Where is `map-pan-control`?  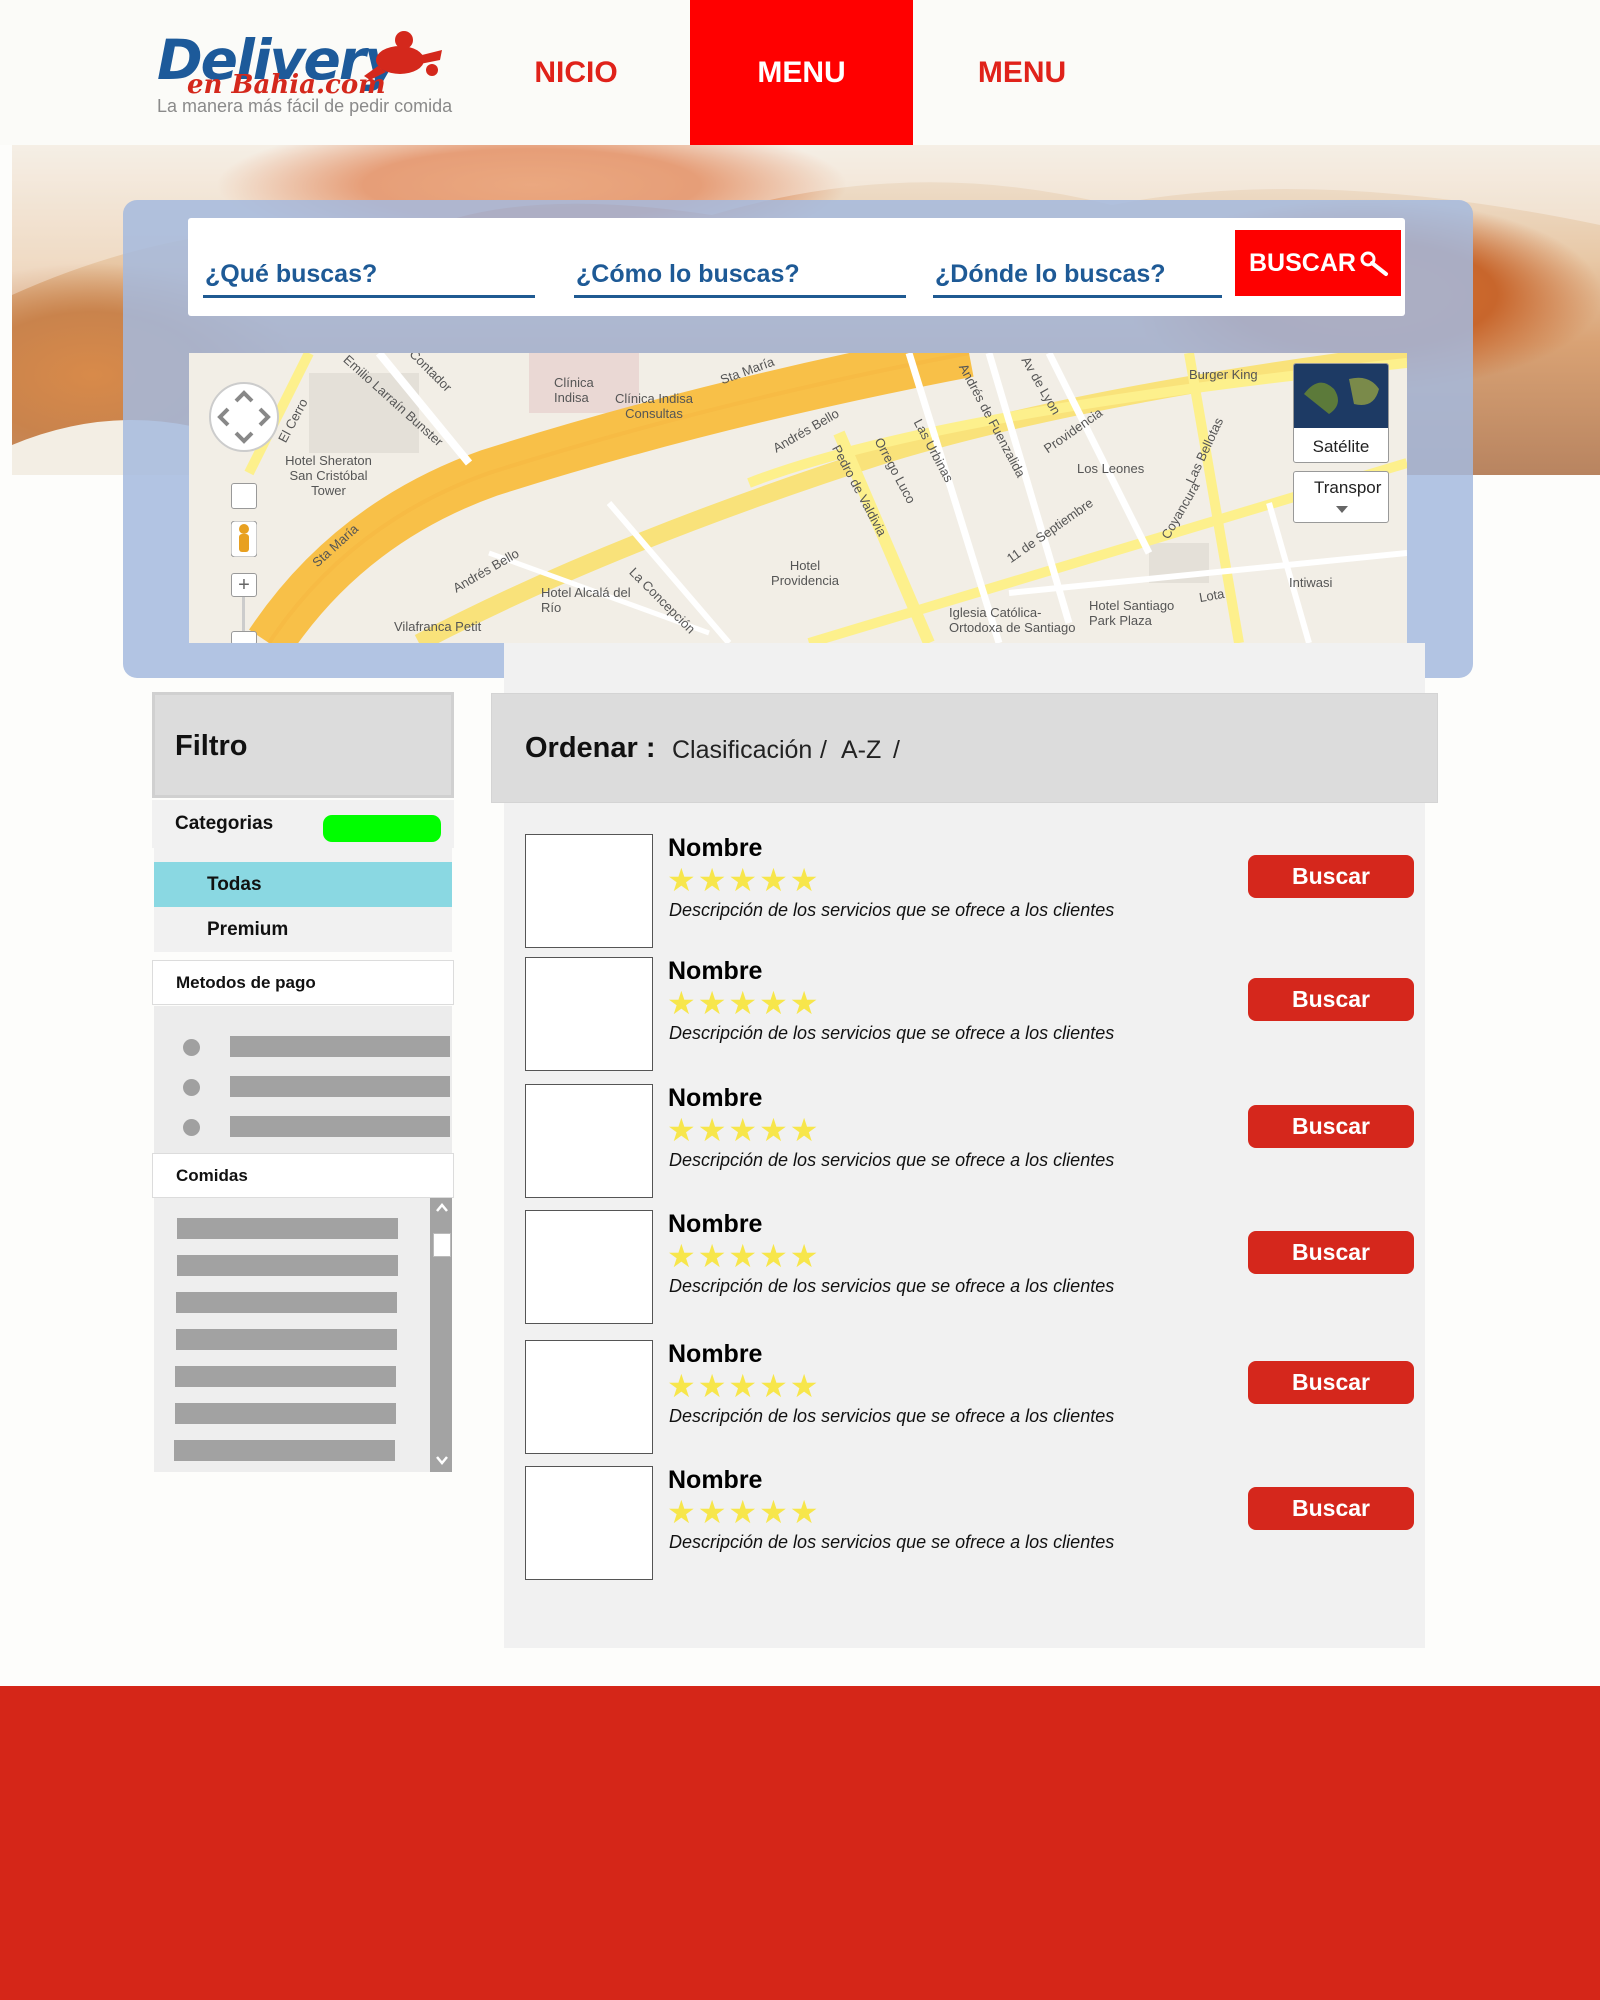
map-pan-control is located at coordinates (244, 417).